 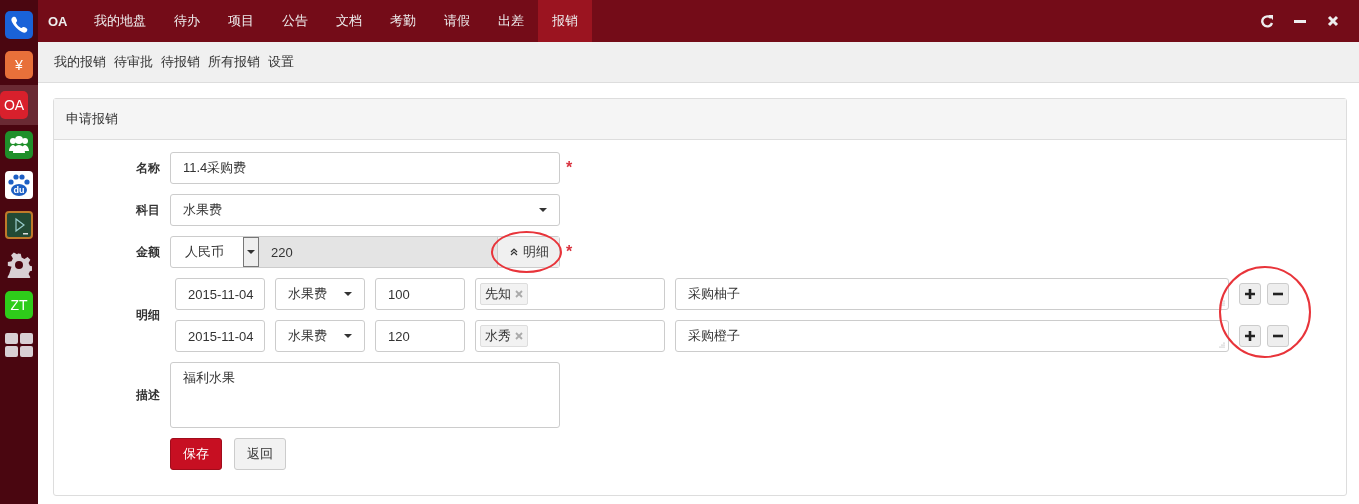 I want to click on sub-nav-link: 我的报销, so click(x=80, y=62).